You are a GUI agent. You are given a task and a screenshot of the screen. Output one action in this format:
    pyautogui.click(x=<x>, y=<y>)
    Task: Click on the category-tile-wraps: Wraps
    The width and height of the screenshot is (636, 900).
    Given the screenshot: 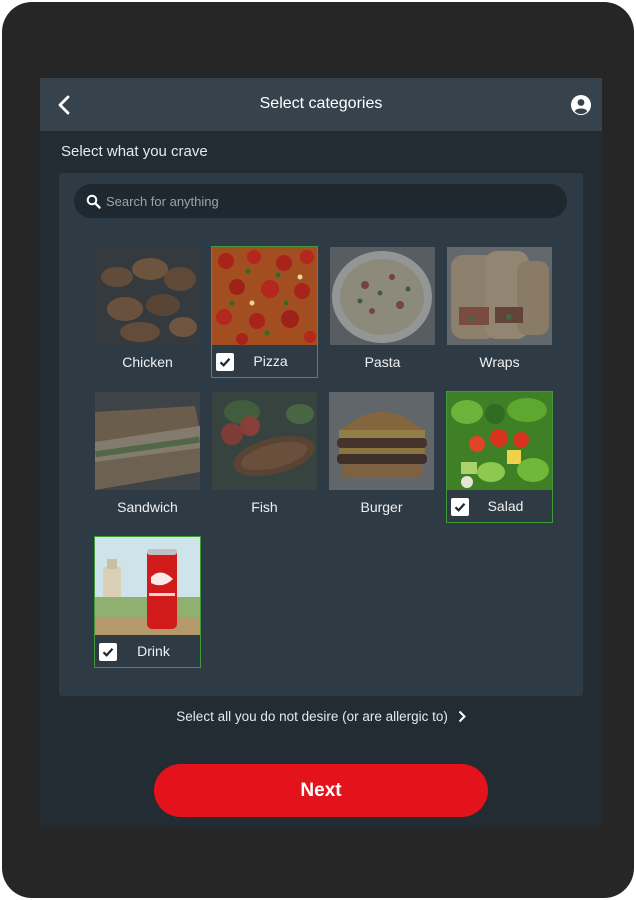 What is the action you would take?
    pyautogui.click(x=499, y=312)
    